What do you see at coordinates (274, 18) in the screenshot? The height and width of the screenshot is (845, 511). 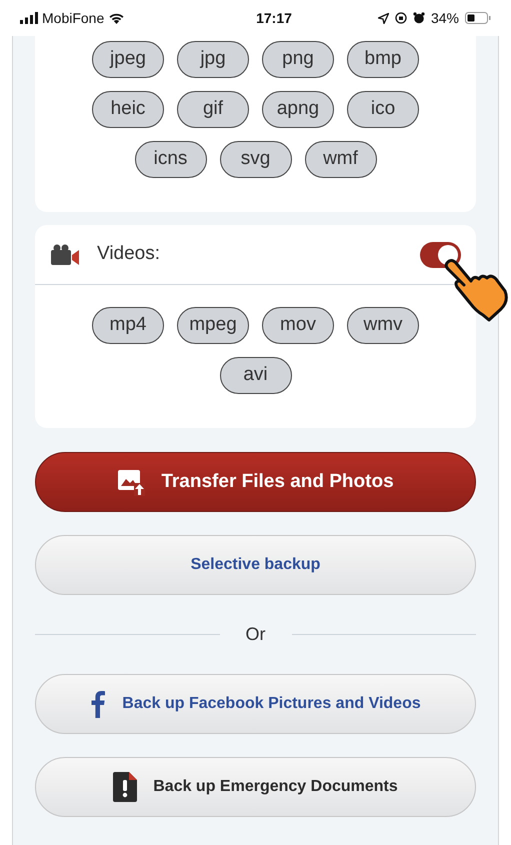 I see `clock-time: 17:17` at bounding box center [274, 18].